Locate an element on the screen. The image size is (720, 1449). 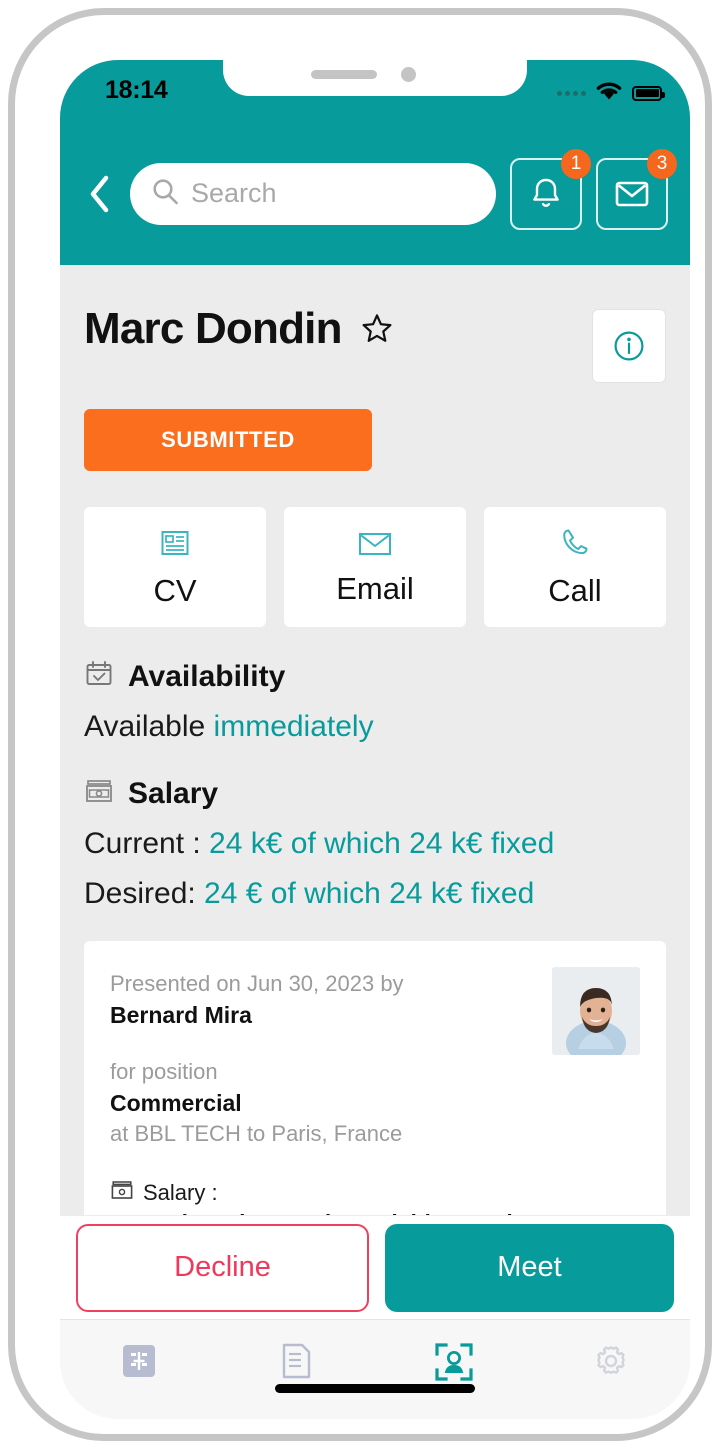
salary-current-row: Current : 24 k€ of which 24 k€ fixed is located at coordinates (375, 836).